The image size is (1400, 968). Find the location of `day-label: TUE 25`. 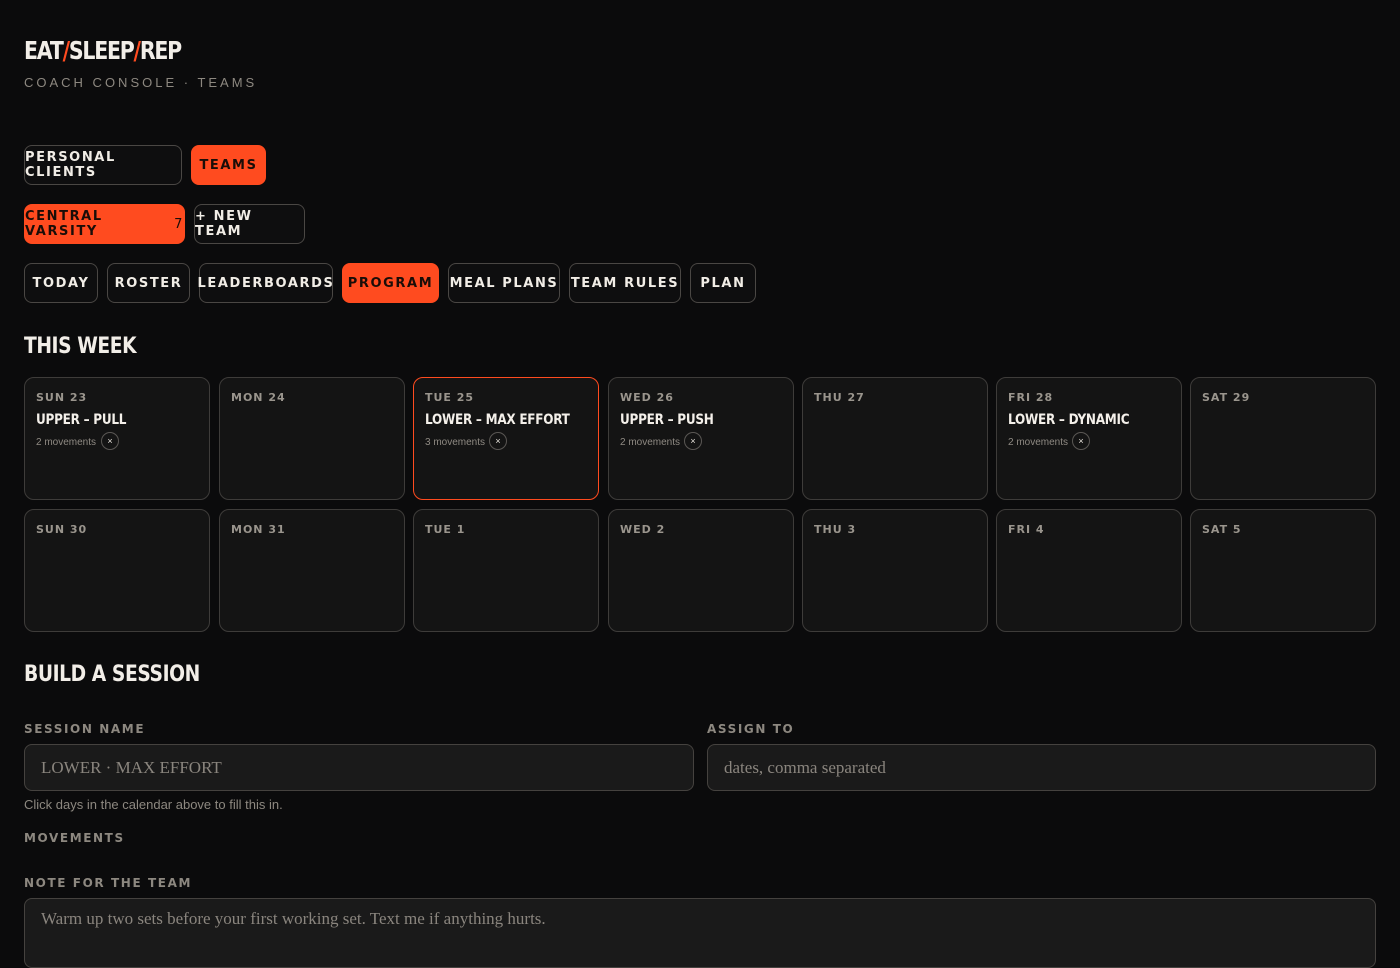

day-label: TUE 25 is located at coordinates (450, 397).